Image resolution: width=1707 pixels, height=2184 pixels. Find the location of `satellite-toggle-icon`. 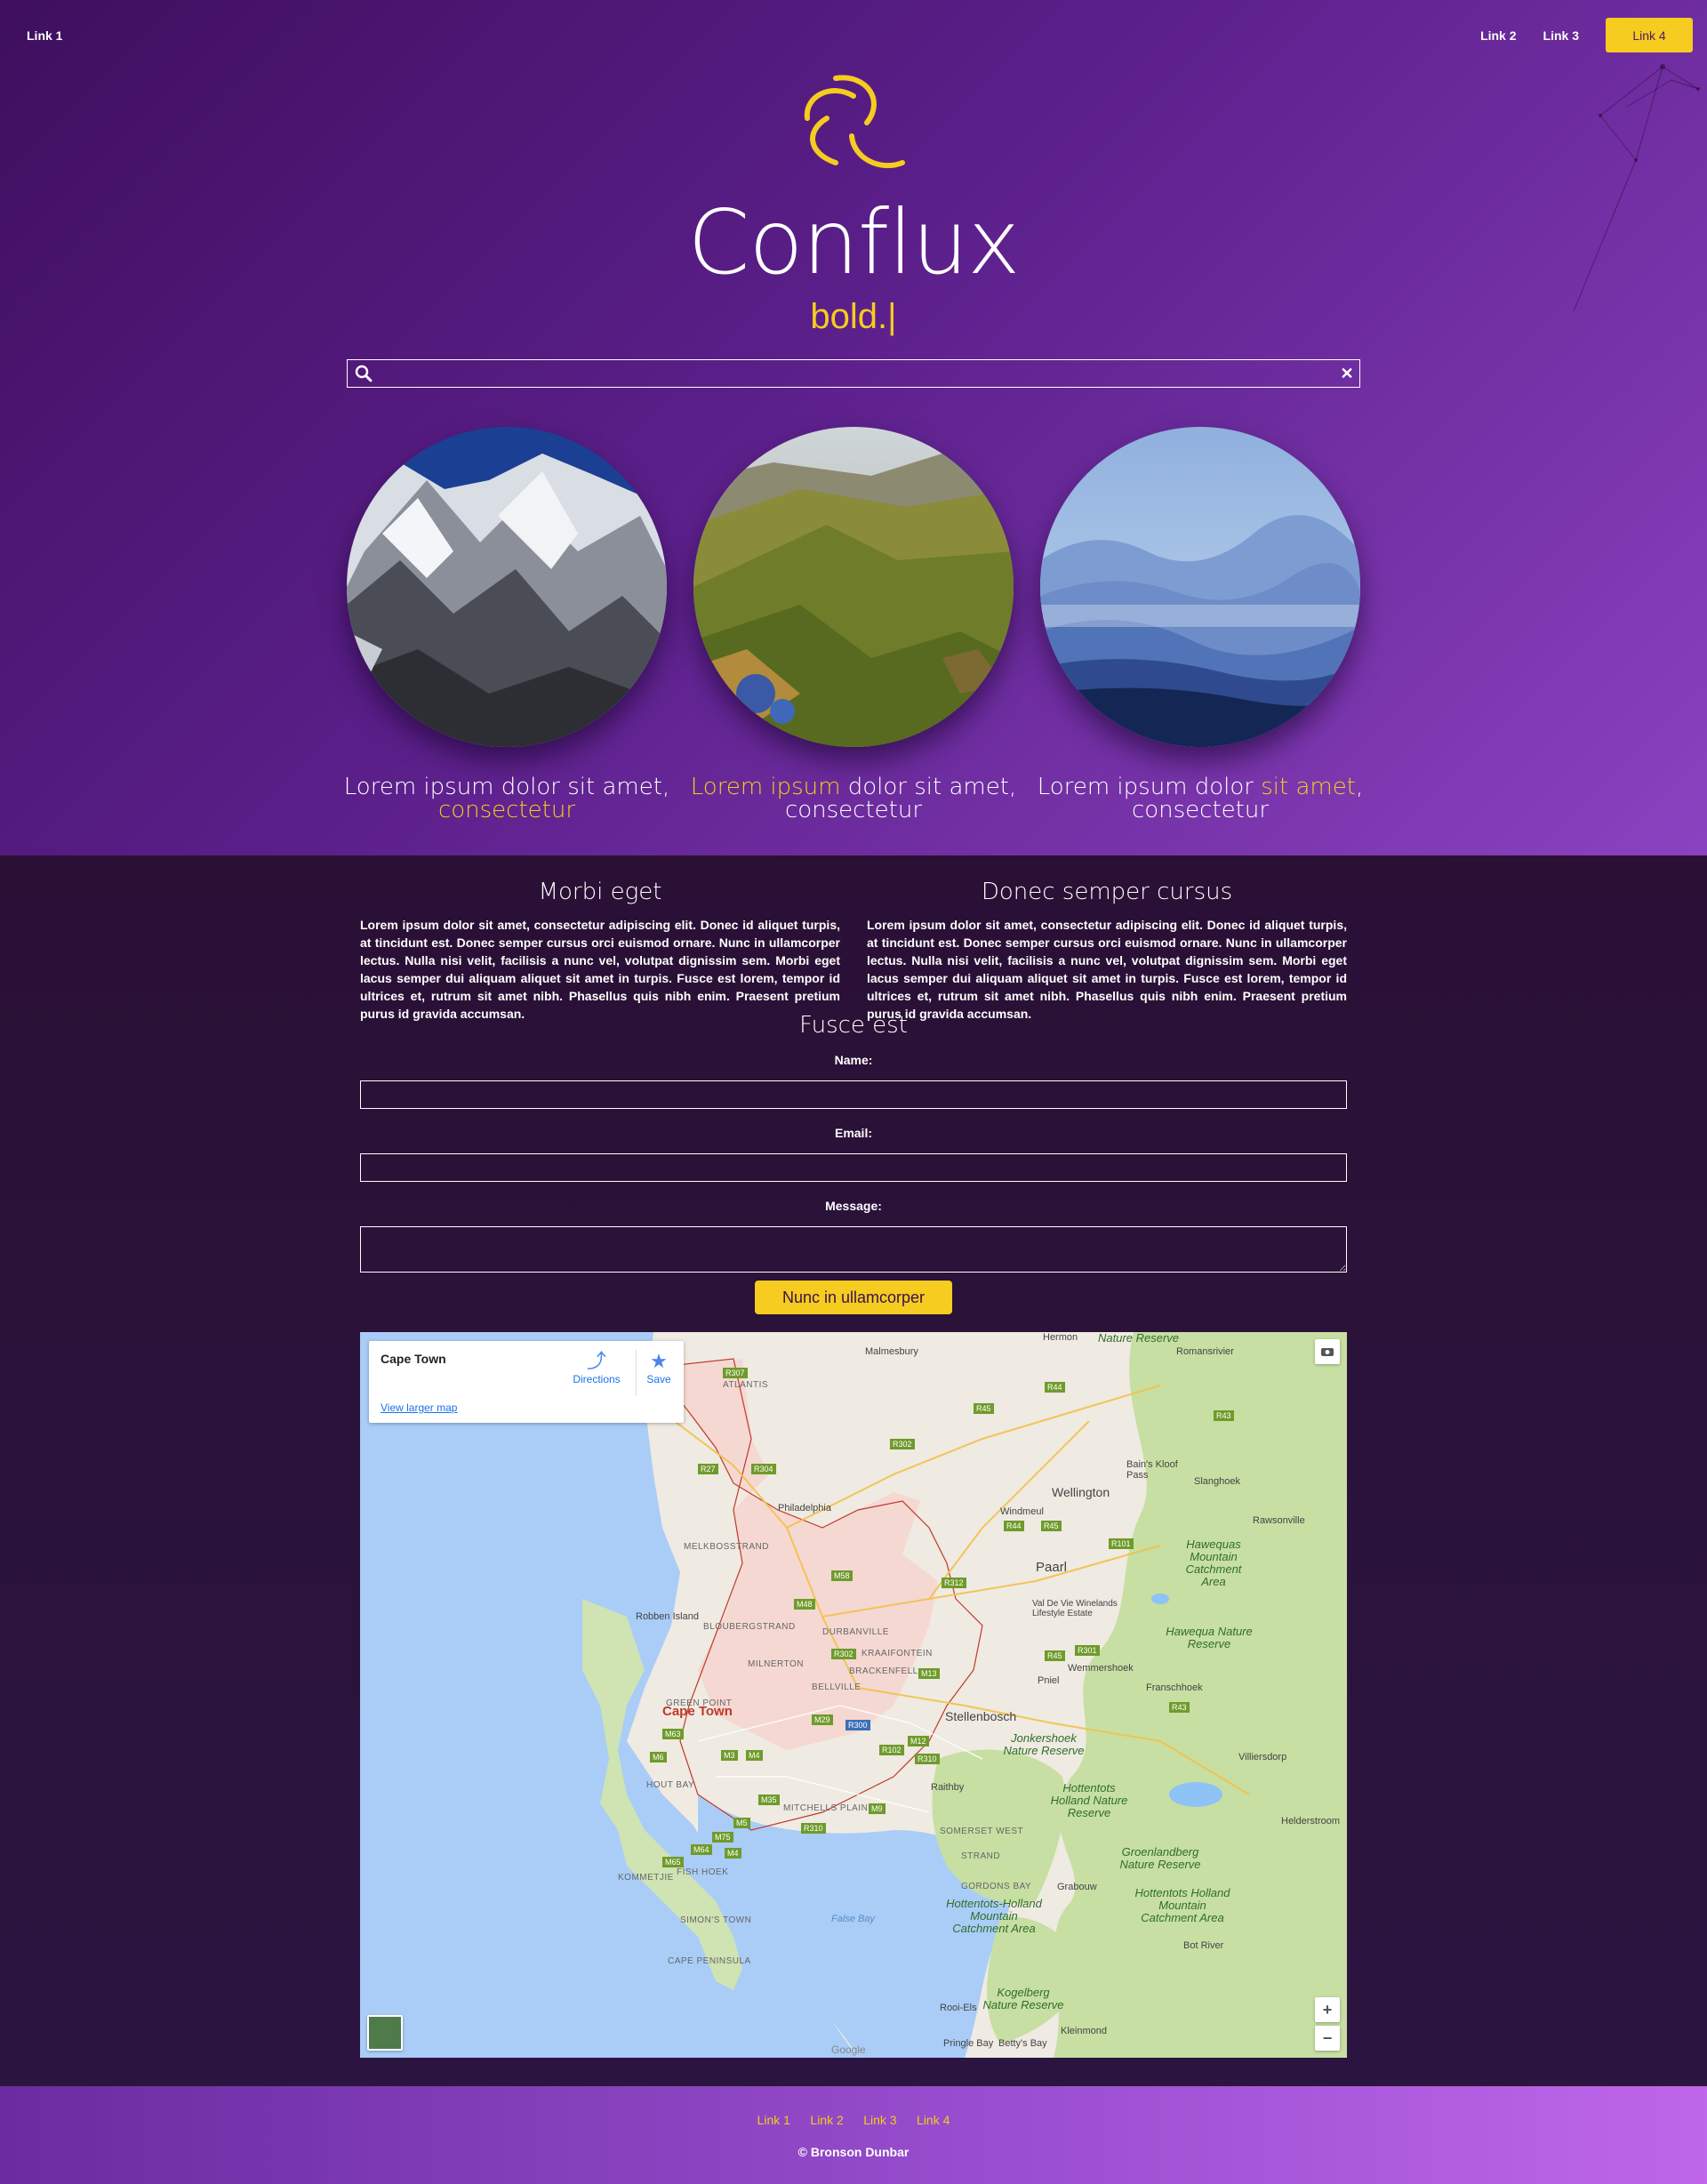

satellite-toggle-icon is located at coordinates (385, 2033).